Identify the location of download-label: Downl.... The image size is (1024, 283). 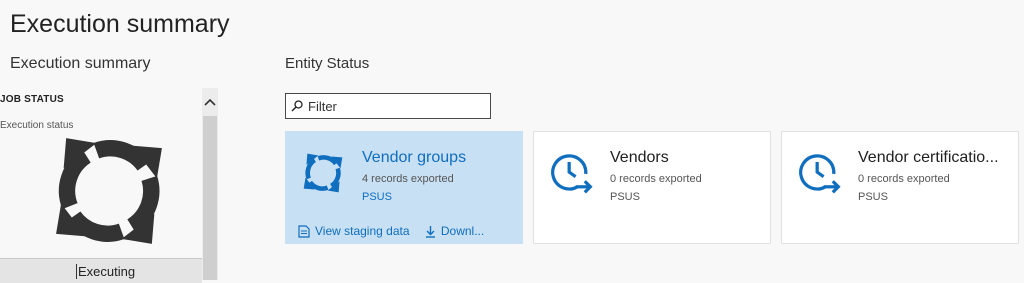
(462, 231).